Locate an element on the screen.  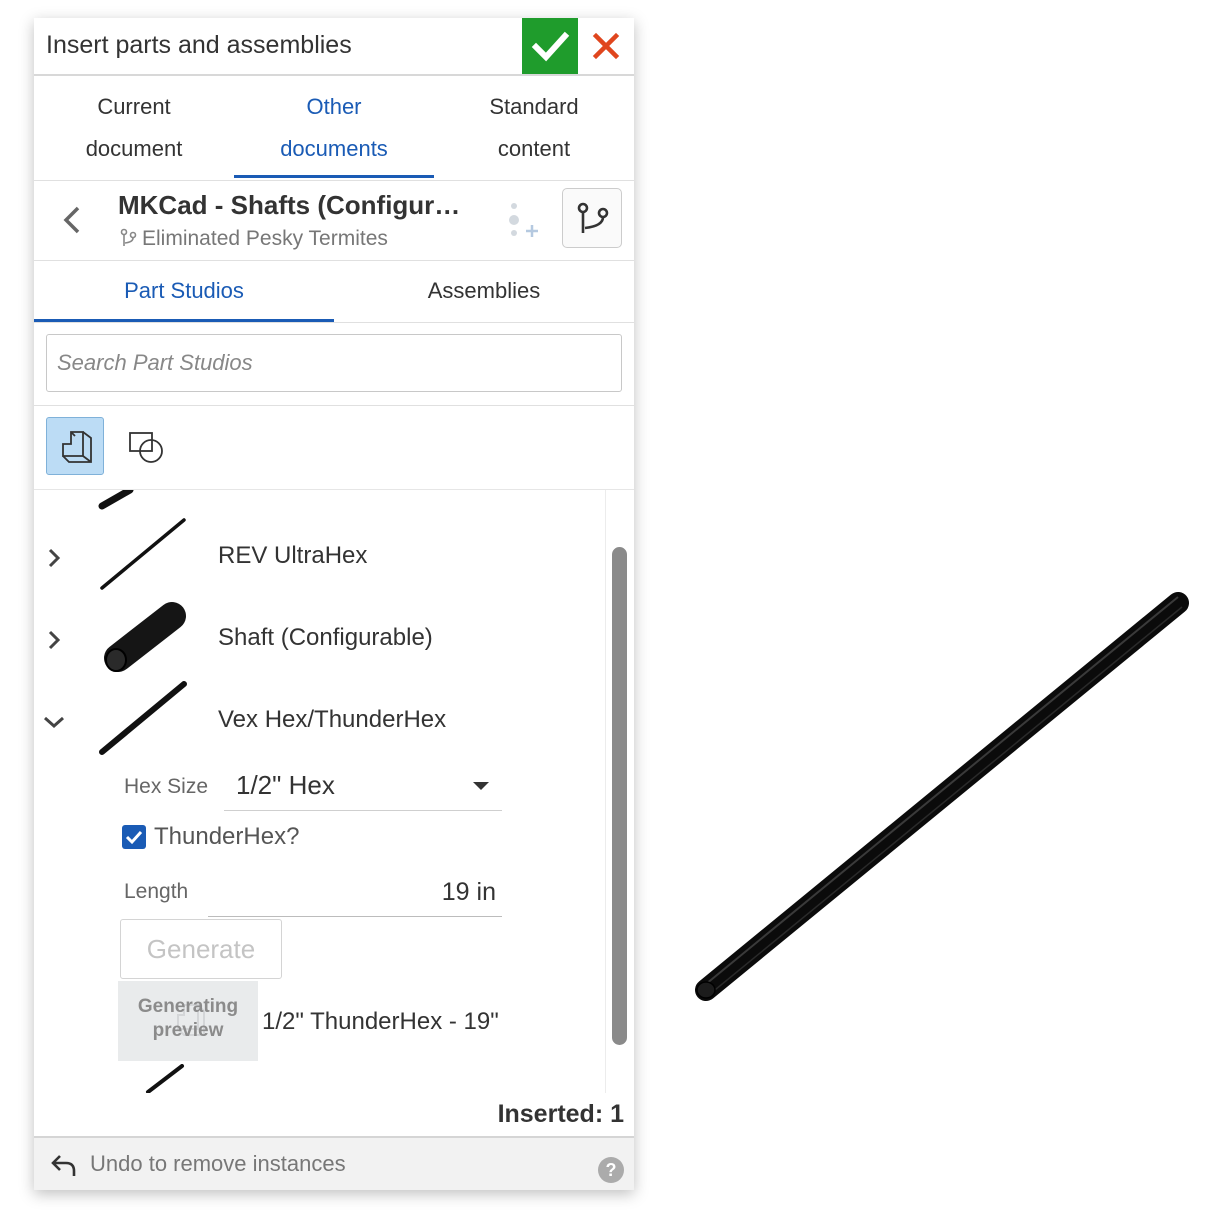
thunderhex-shaft-model is located at coordinates (942, 796).